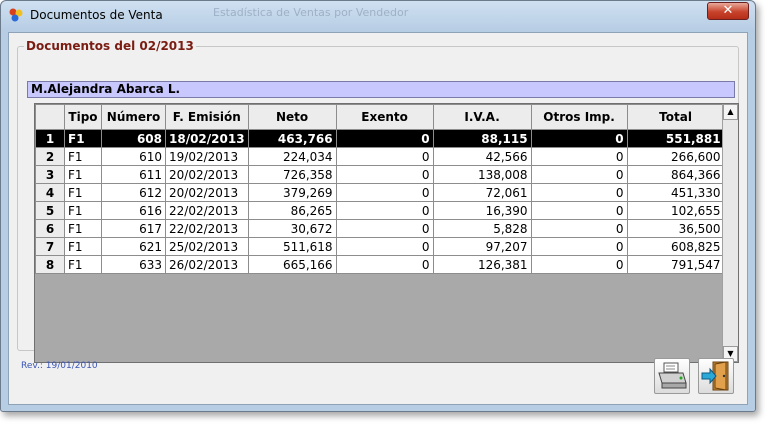 Image resolution: width=770 pixels, height=426 pixels. I want to click on table-row: 1 F1 608 18/02/2013 463,766 0 88,115 0 551,881, so click(380, 138).